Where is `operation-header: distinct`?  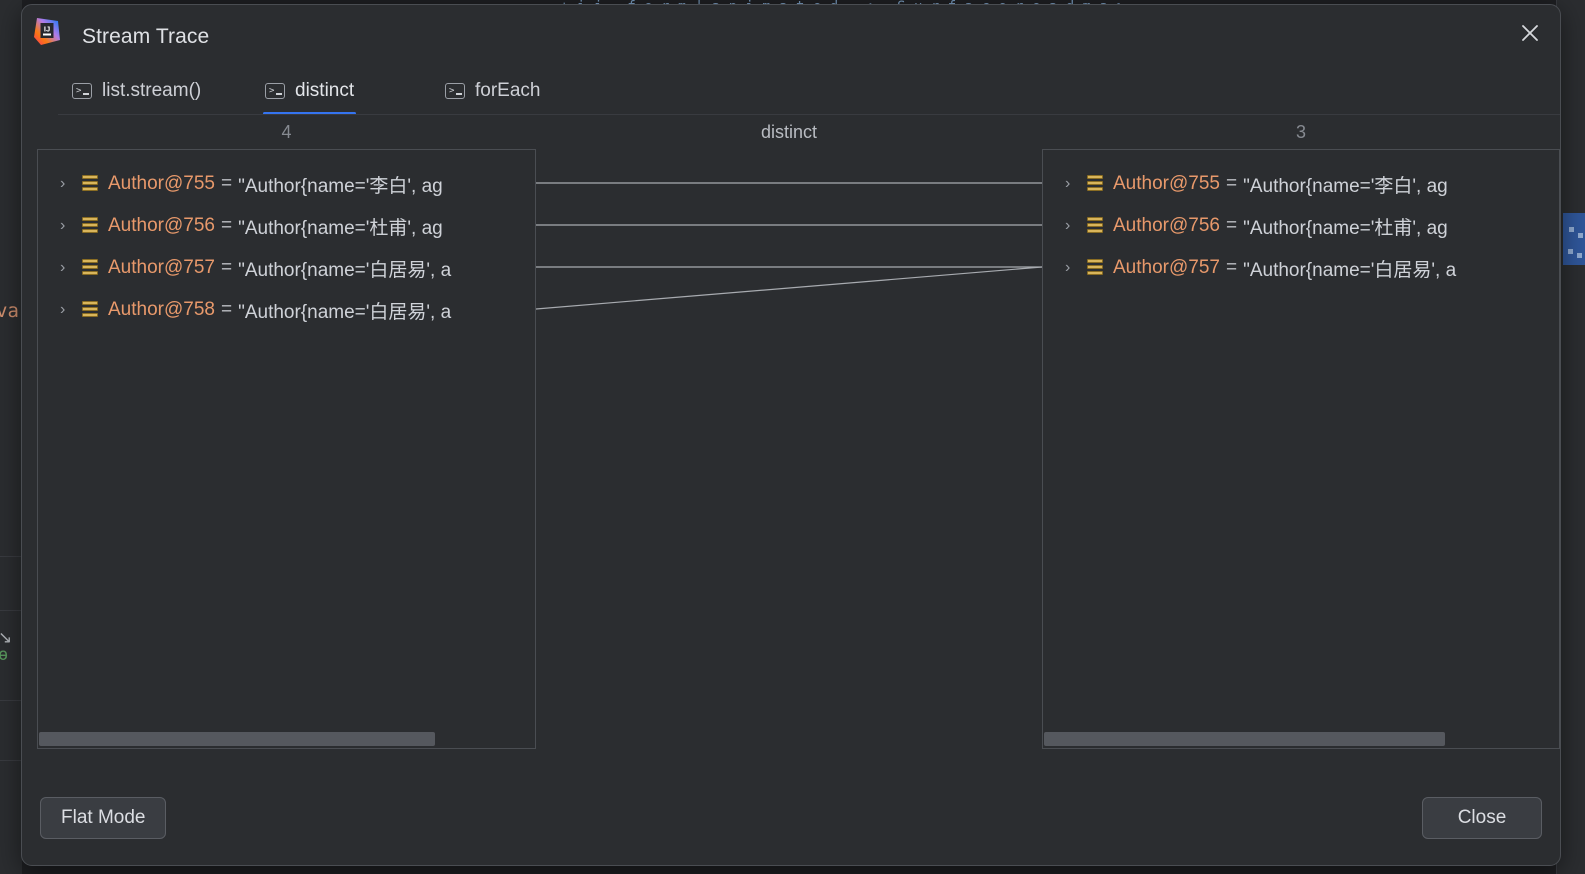 operation-header: distinct is located at coordinates (789, 132).